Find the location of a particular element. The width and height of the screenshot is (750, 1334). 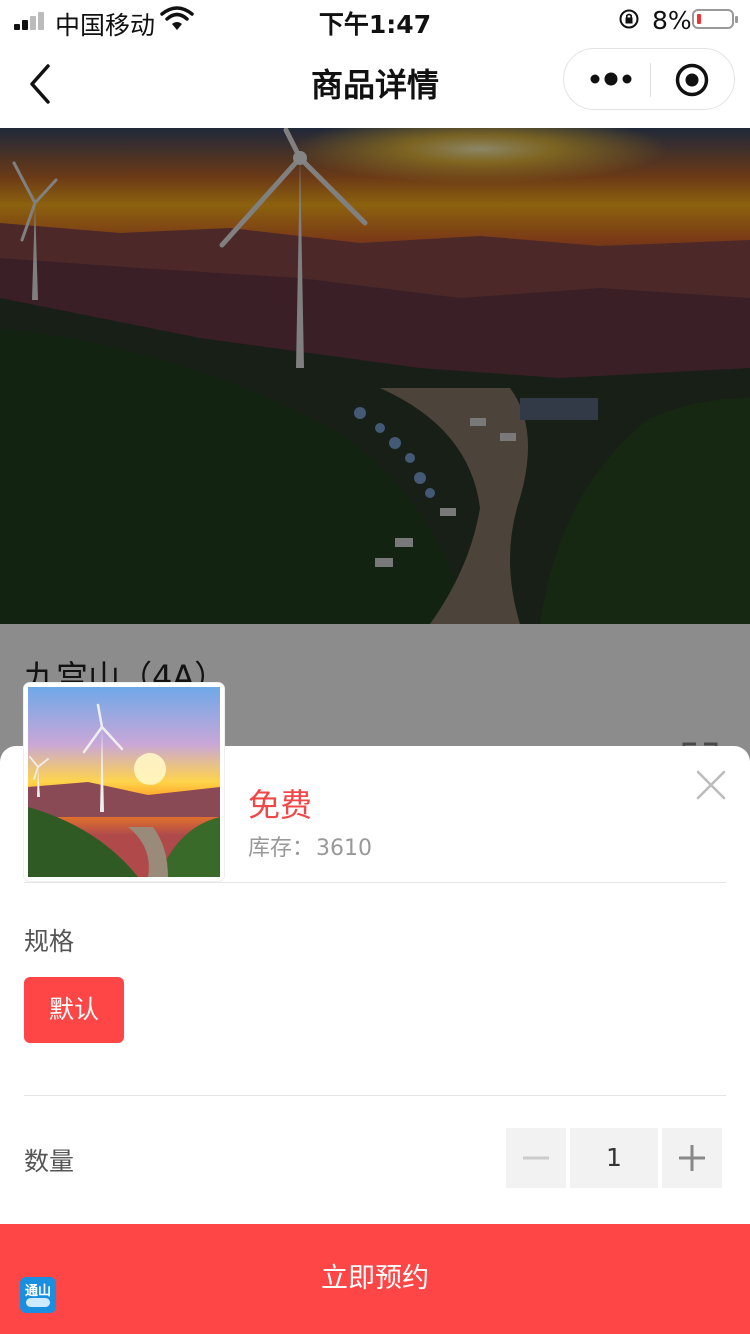

more-icon is located at coordinates (611, 79).